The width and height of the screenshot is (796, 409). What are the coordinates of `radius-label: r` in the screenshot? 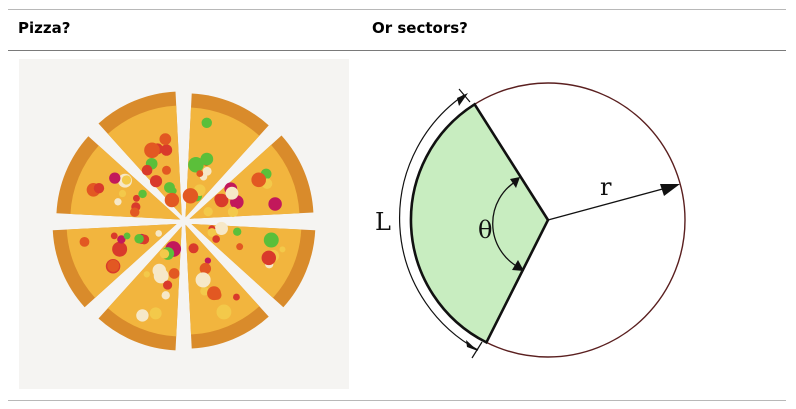 It's located at (606, 187).